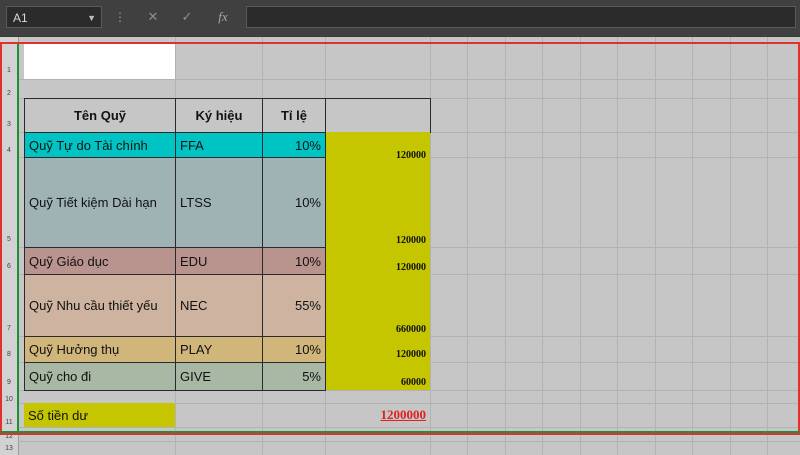 The width and height of the screenshot is (800, 455). I want to click on row-number: 6, so click(9, 266).